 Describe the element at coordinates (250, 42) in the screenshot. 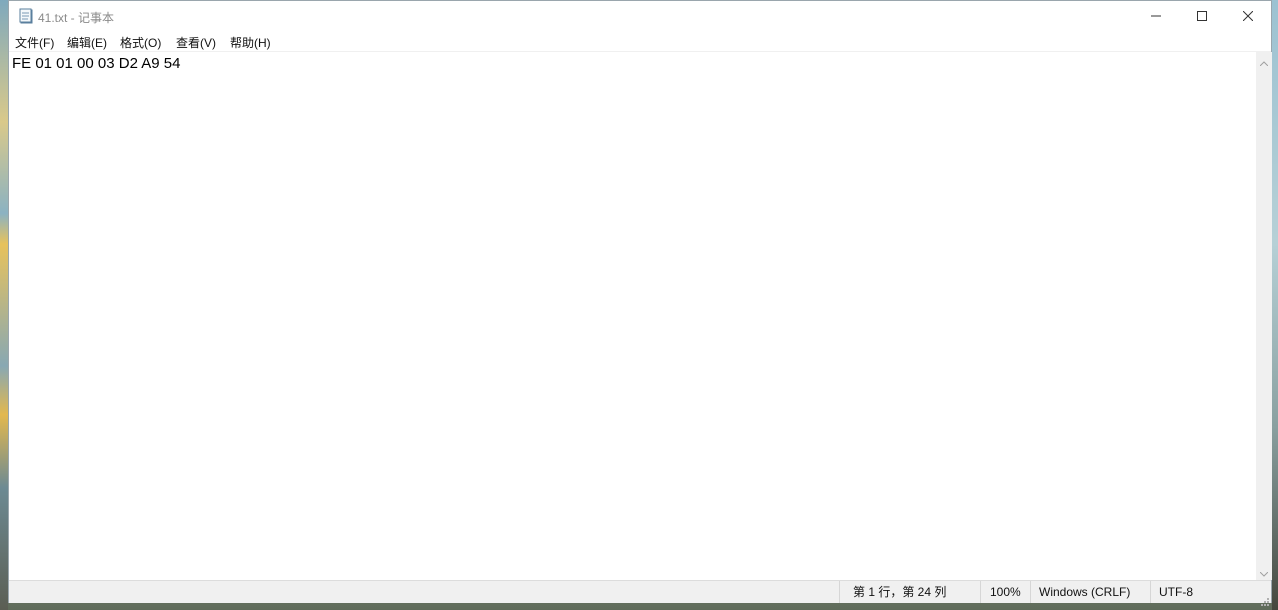

I see `menu-help: 帮助(H)` at that location.